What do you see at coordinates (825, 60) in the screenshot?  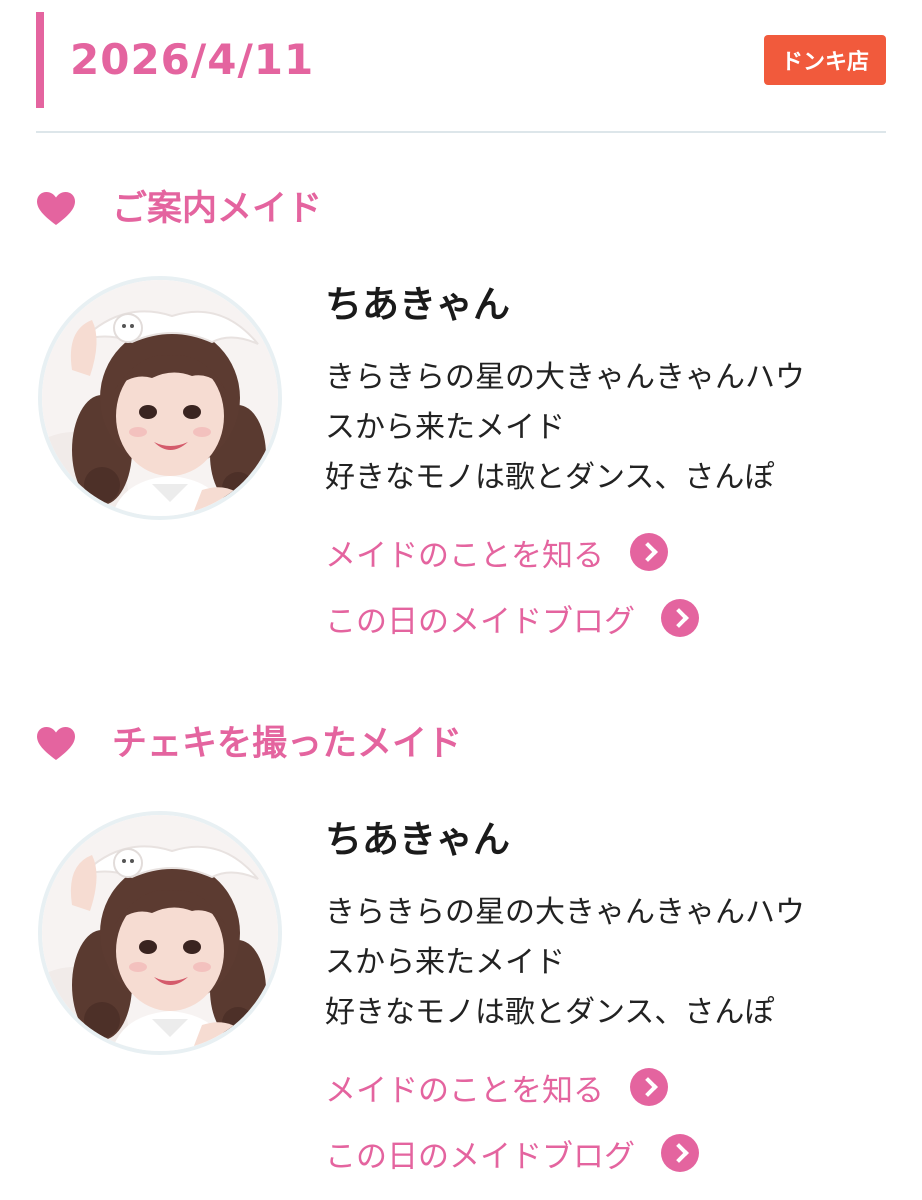 I see `store-badge: ドンキ店` at bounding box center [825, 60].